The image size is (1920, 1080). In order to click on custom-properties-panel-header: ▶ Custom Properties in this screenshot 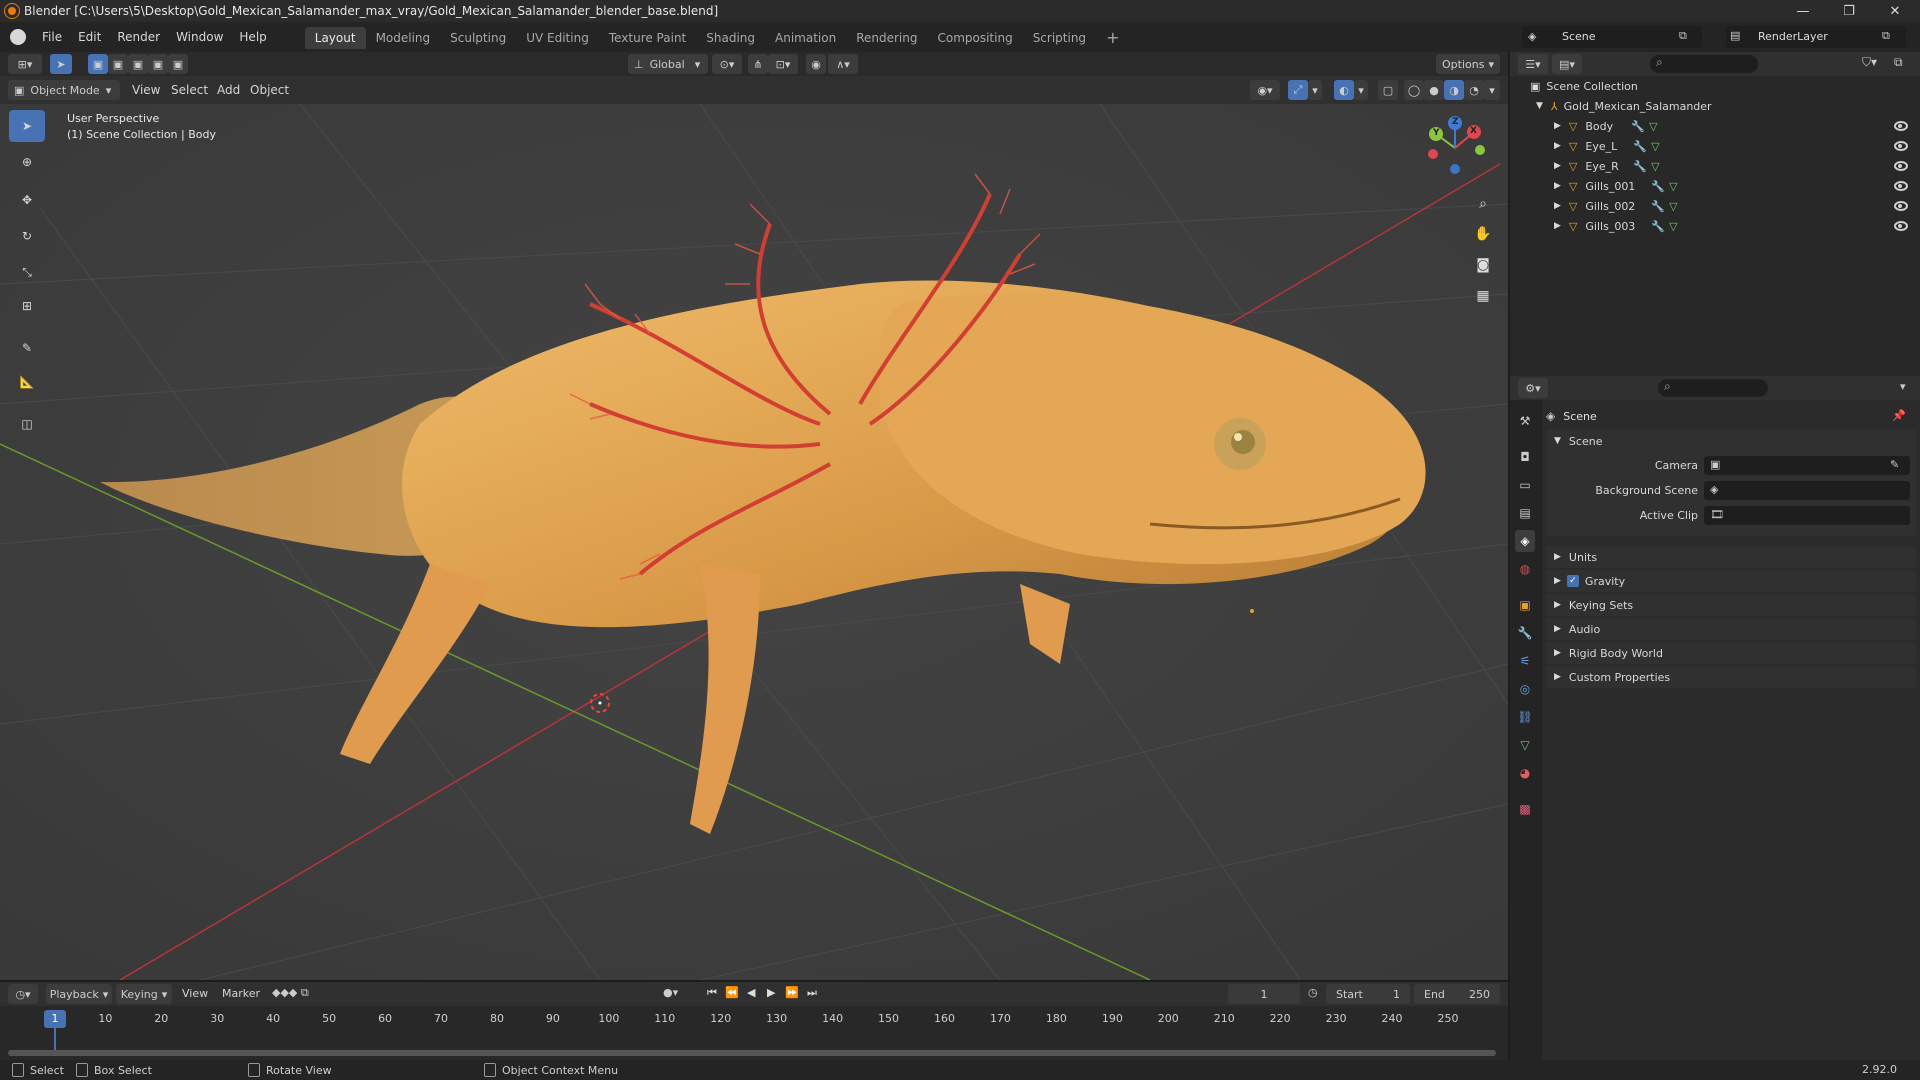, I will do `click(1731, 677)`.